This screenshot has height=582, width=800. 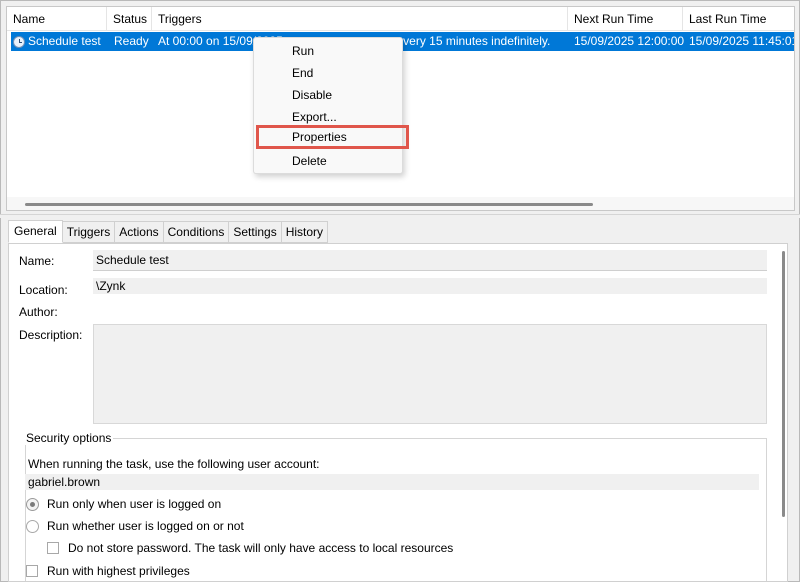 What do you see at coordinates (738, 19) in the screenshot?
I see `column-last-run-time: Last Run Time` at bounding box center [738, 19].